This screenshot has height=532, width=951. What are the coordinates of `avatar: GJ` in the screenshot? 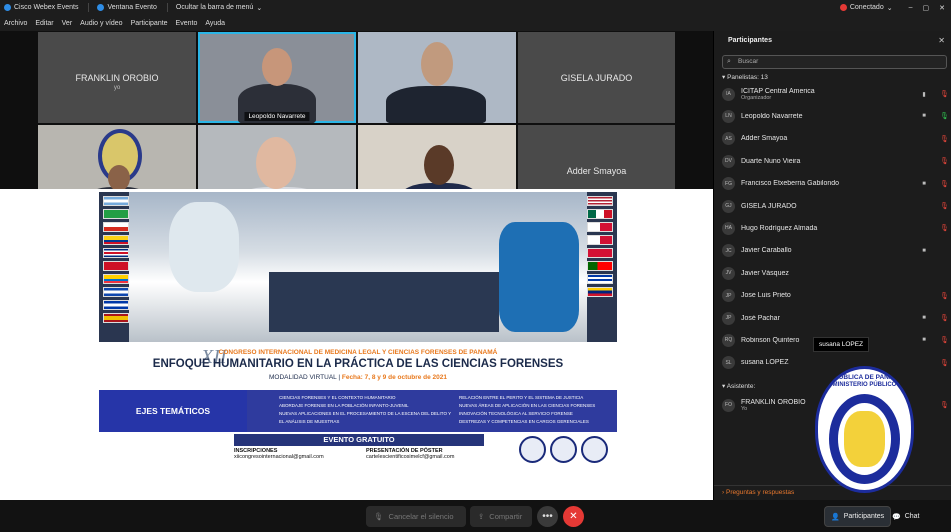 It's located at (728, 206).